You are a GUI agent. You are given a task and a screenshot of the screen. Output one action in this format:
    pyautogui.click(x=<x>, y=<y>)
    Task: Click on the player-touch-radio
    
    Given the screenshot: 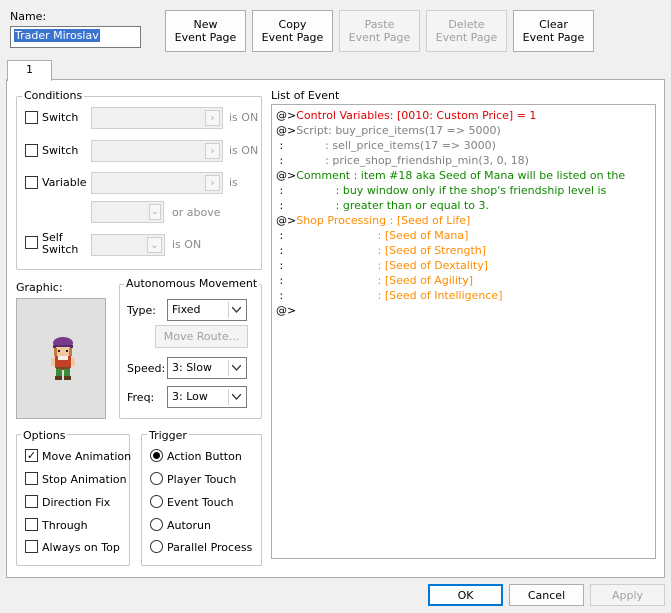 What is the action you would take?
    pyautogui.click(x=156, y=478)
    